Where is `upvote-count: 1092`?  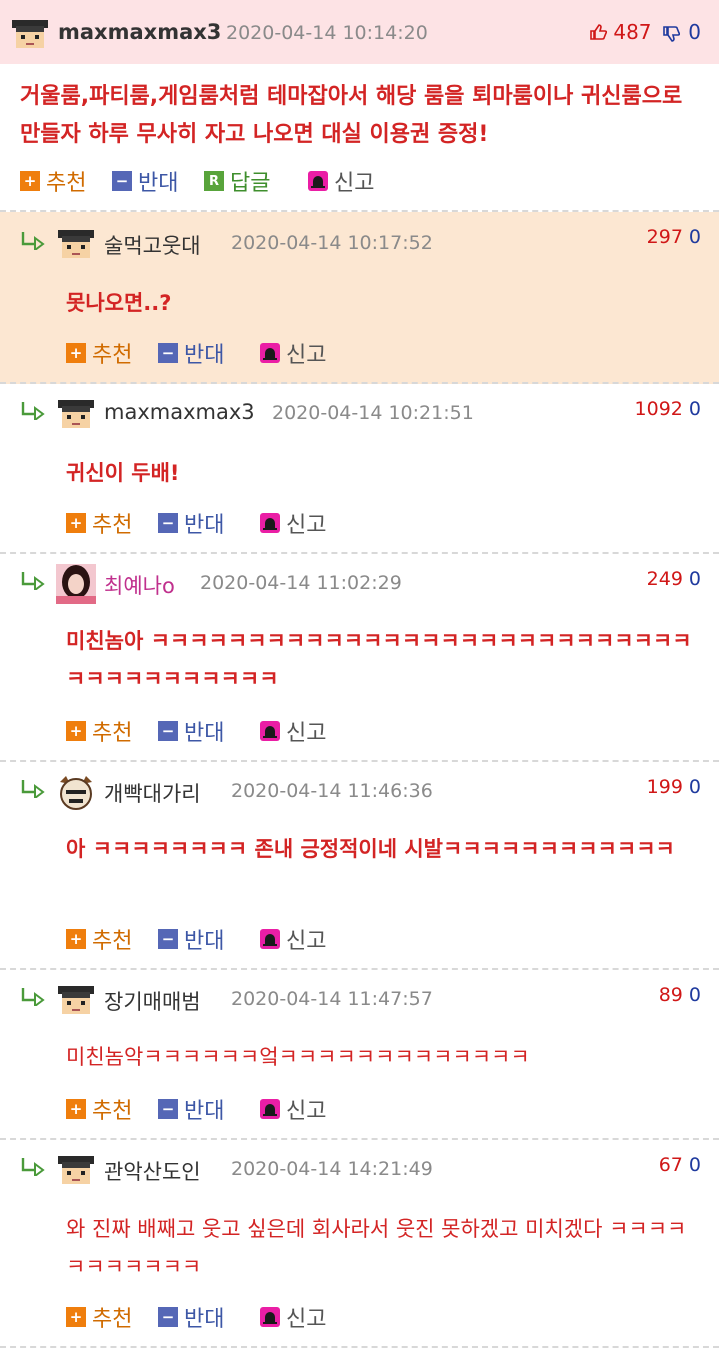 upvote-count: 1092 is located at coordinates (658, 409).